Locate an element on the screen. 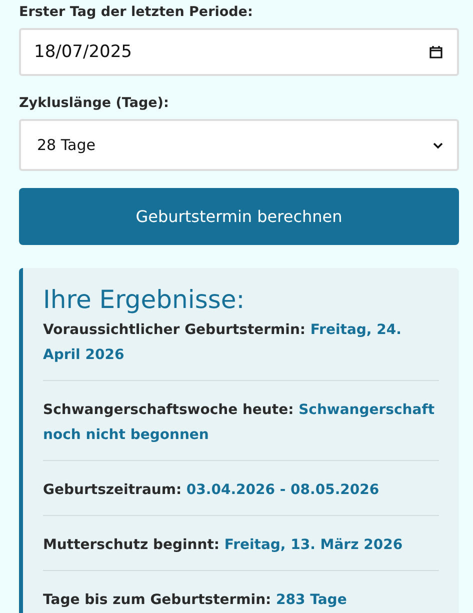  results-title: Ihre Ergebnisse: is located at coordinates (144, 300).